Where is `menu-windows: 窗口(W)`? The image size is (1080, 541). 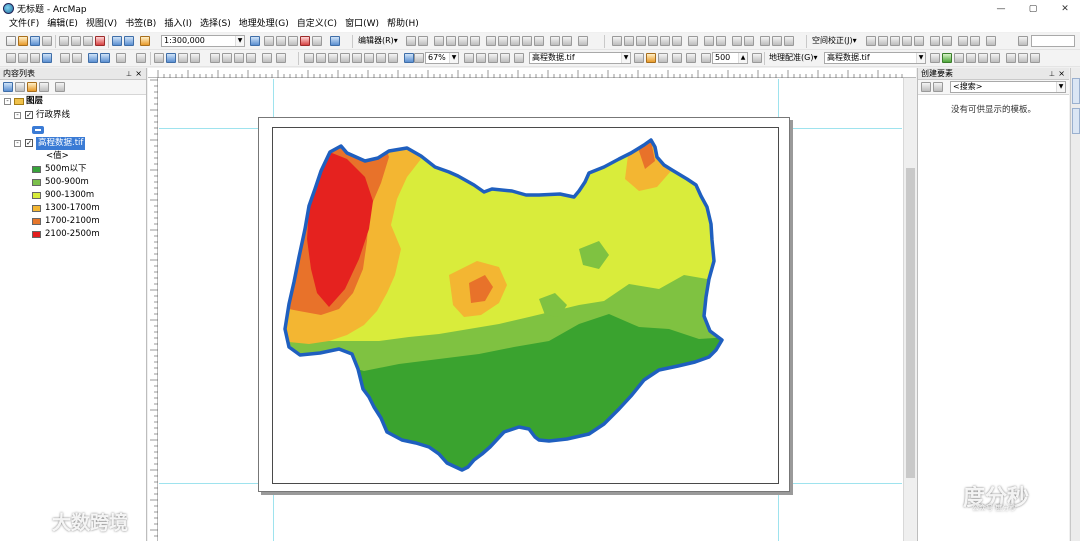 menu-windows: 窗口(W) is located at coordinates (362, 24).